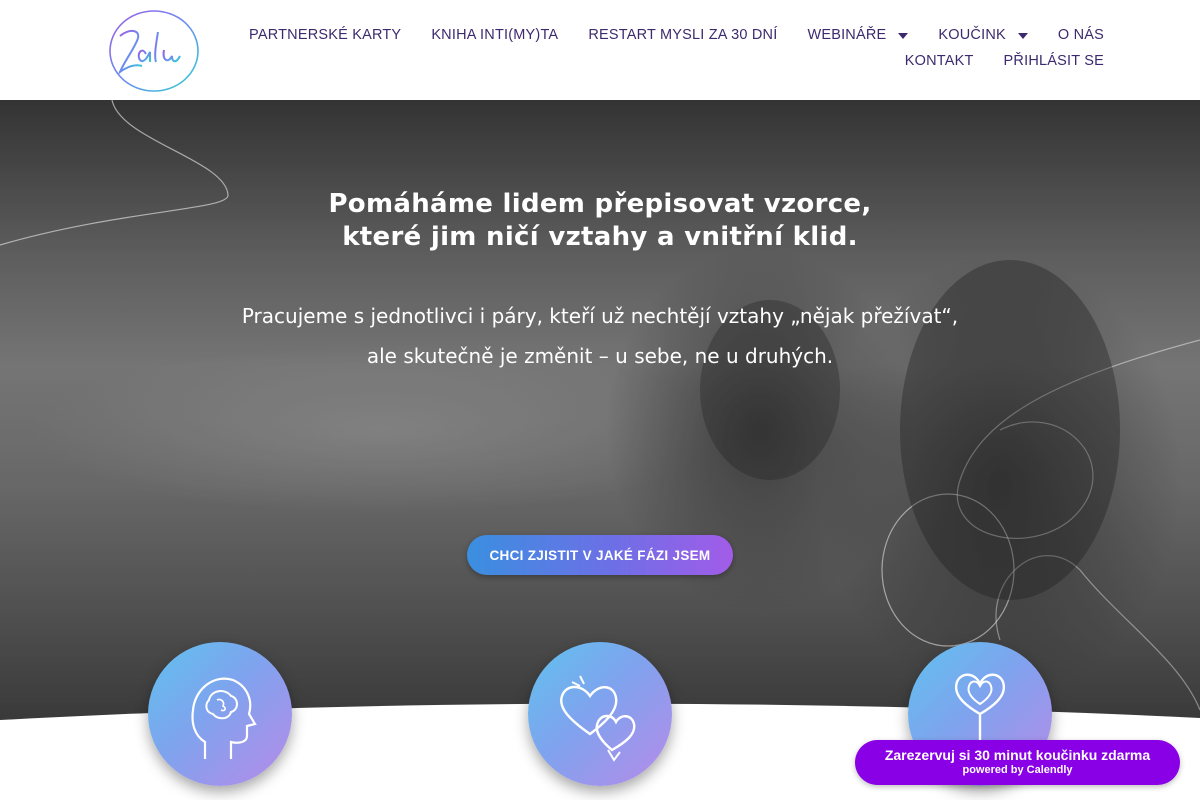 This screenshot has width=1200, height=800. What do you see at coordinates (224, 718) in the screenshot?
I see `head-brain-icon` at bounding box center [224, 718].